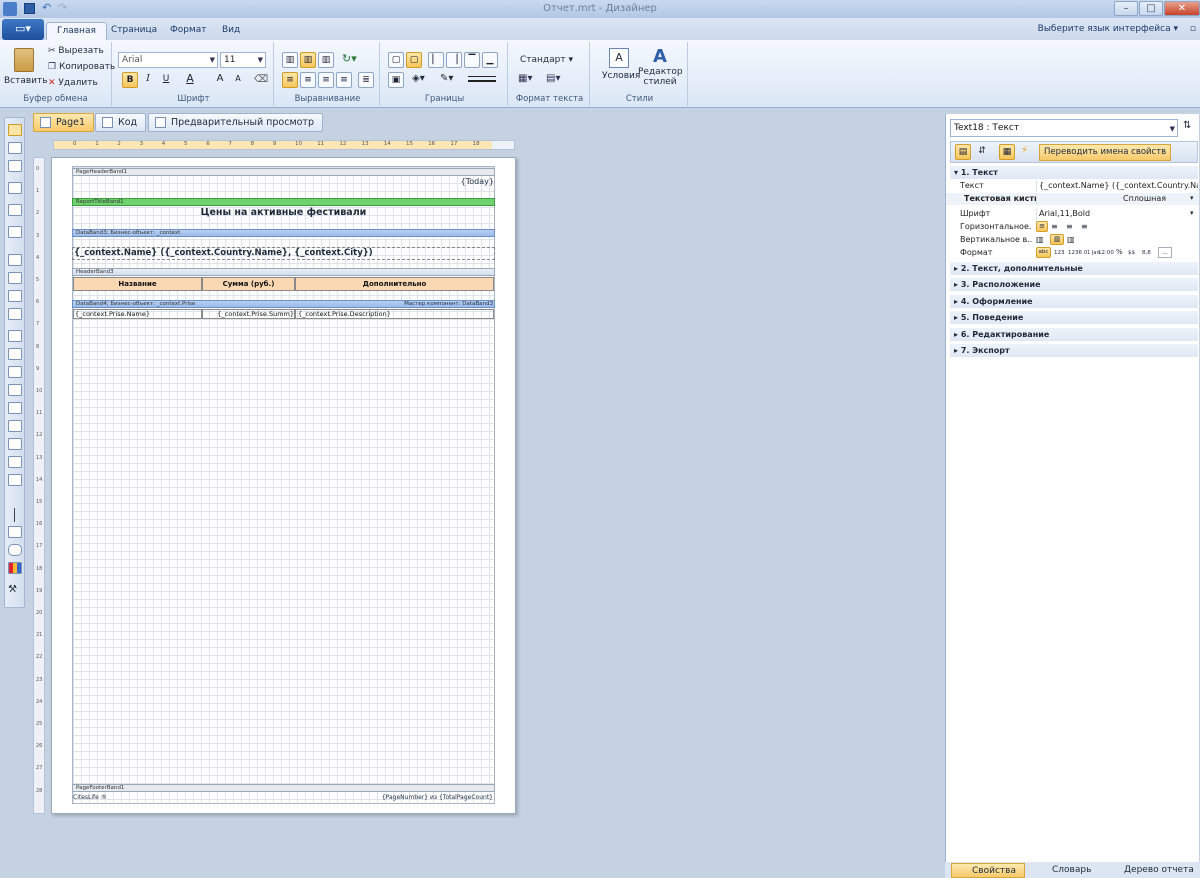 Image resolution: width=1200 pixels, height=878 pixels. What do you see at coordinates (15, 426) in the screenshot?
I see `checkbox-tool-icon` at bounding box center [15, 426].